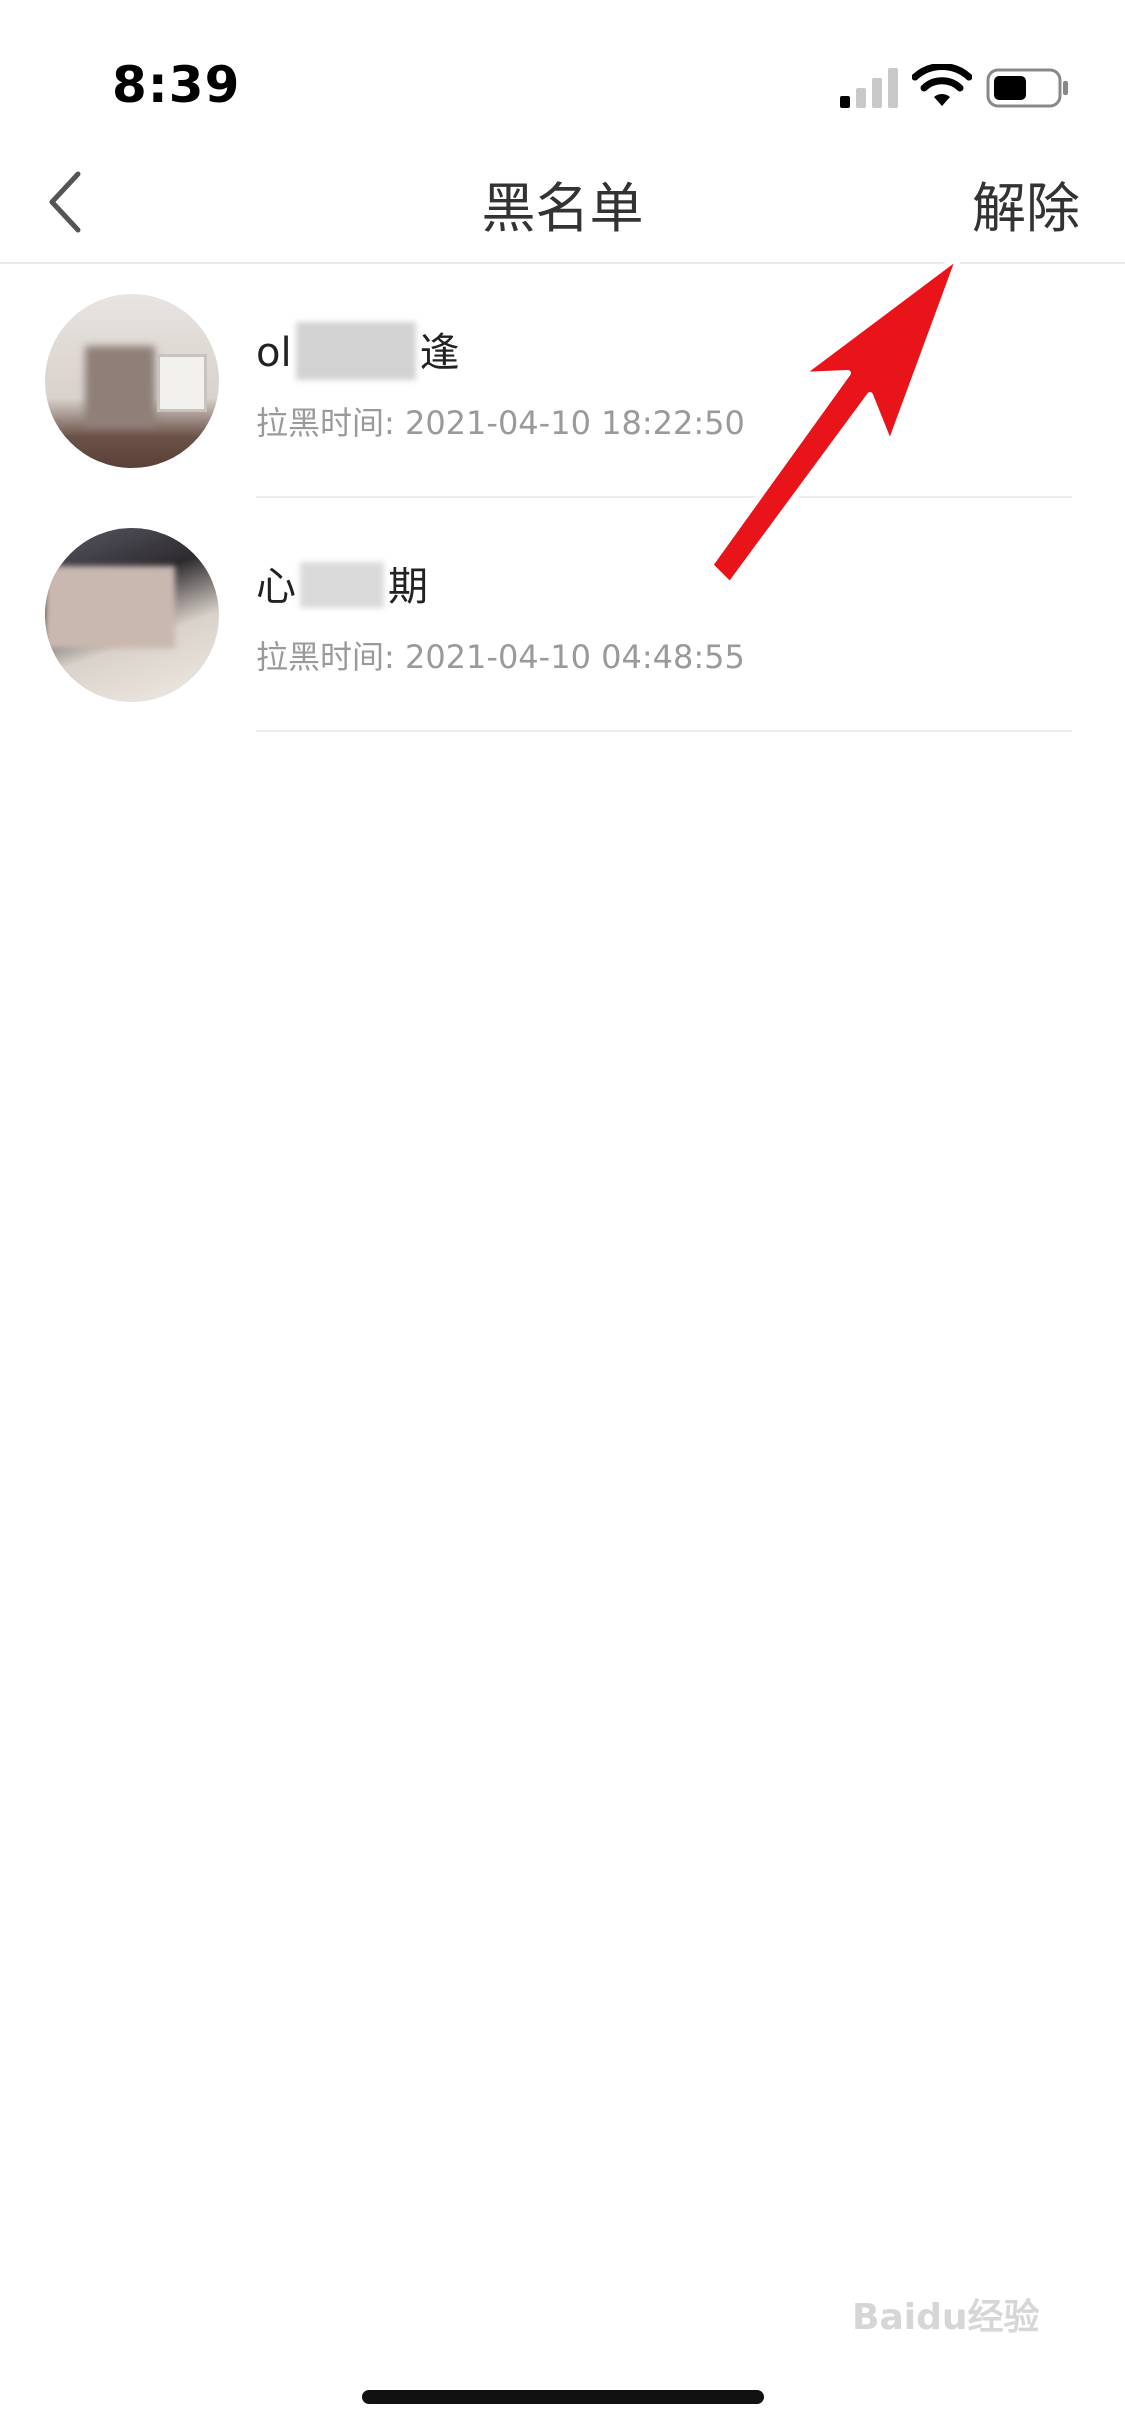 This screenshot has height=2436, width=1125. What do you see at coordinates (835, 420) in the screenshot?
I see `annotation-arrow-icon` at bounding box center [835, 420].